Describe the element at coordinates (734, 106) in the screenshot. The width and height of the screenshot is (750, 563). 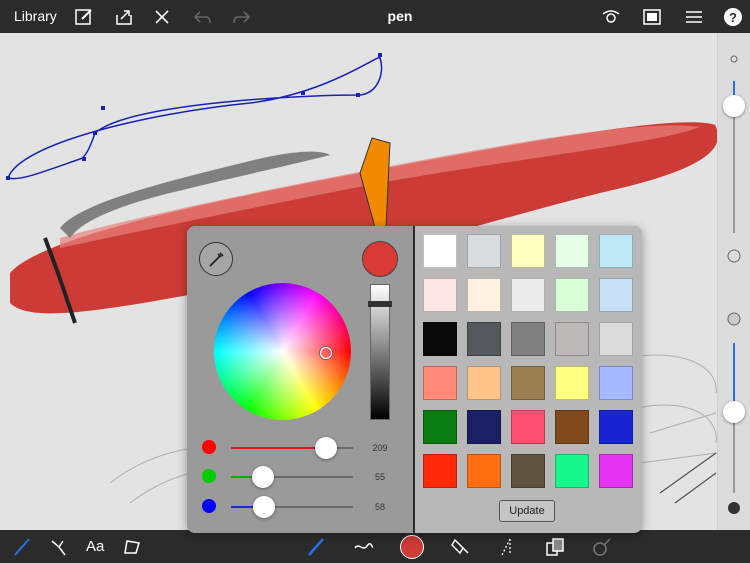
I see `brush-size-slider` at that location.